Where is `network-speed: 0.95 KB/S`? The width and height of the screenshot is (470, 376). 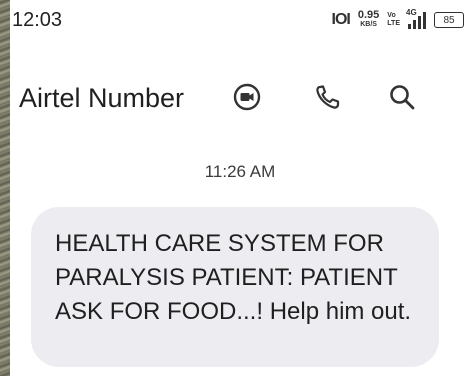 network-speed: 0.95 KB/S is located at coordinates (368, 19).